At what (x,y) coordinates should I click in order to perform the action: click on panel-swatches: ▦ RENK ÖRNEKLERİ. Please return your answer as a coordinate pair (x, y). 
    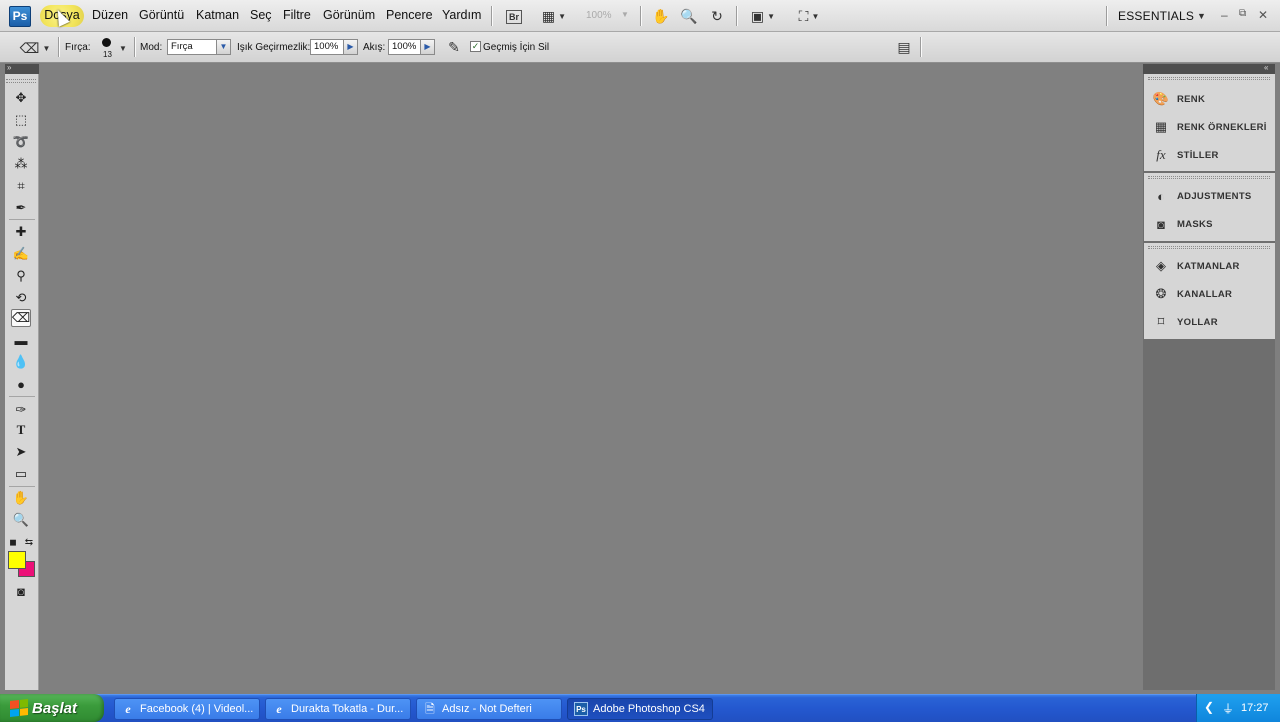
    Looking at the image, I should click on (1209, 127).